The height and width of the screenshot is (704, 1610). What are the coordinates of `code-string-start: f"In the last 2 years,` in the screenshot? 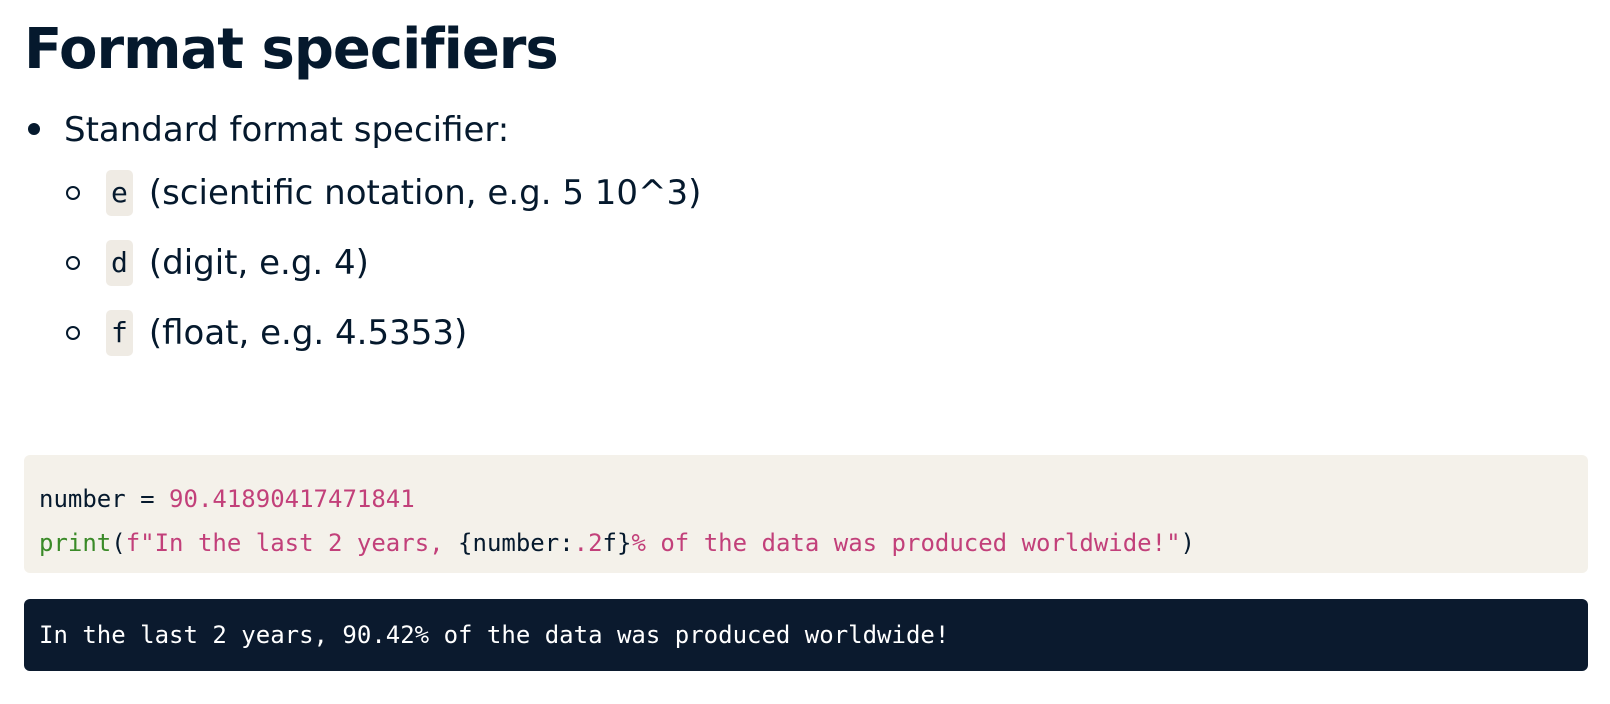 It's located at (292, 543).